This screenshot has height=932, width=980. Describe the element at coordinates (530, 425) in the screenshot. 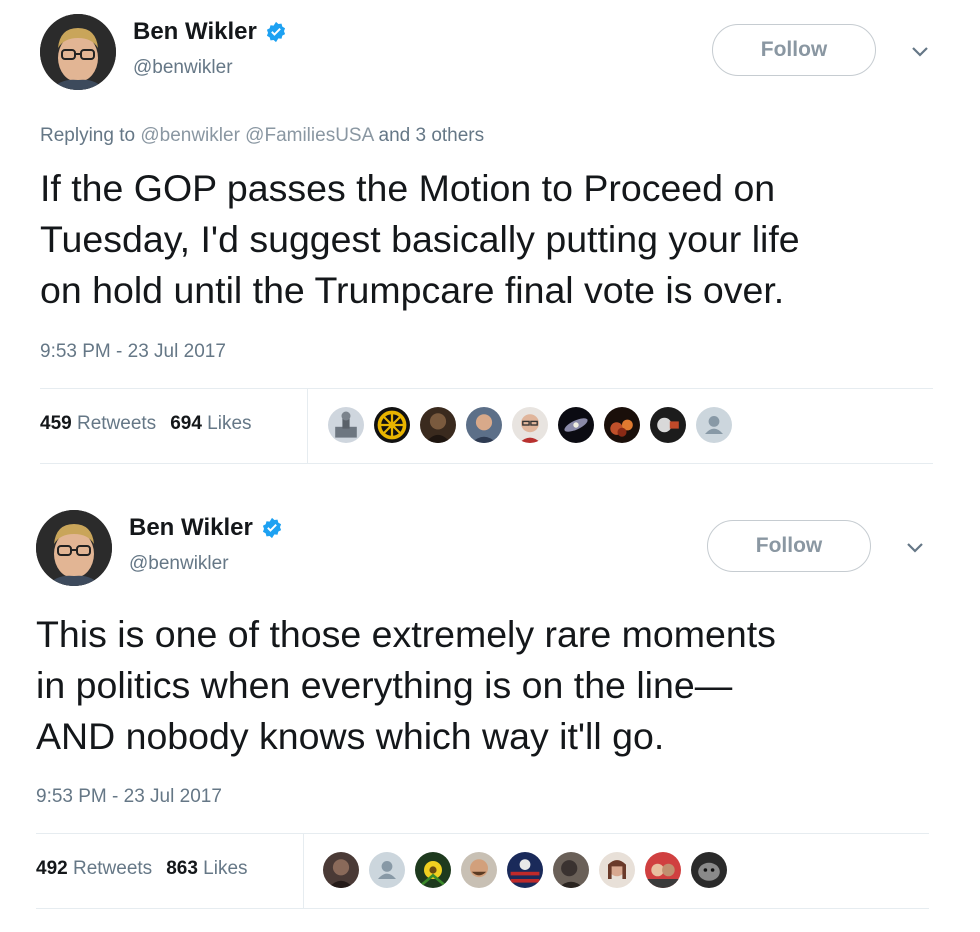

I see `glasses-man-avatar` at that location.